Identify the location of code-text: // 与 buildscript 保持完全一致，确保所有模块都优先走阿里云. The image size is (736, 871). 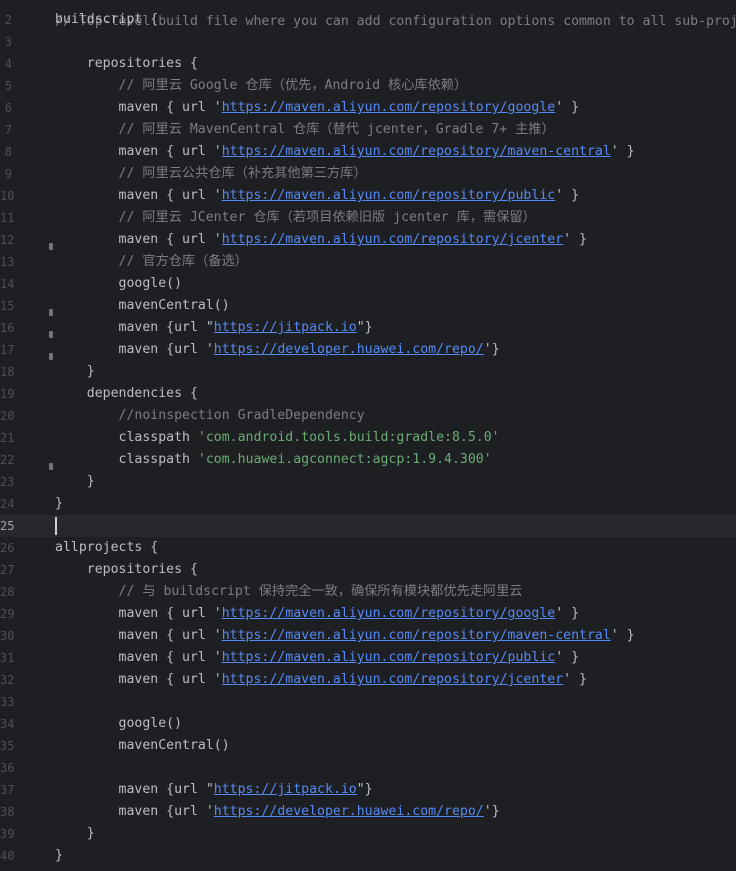
(289, 592).